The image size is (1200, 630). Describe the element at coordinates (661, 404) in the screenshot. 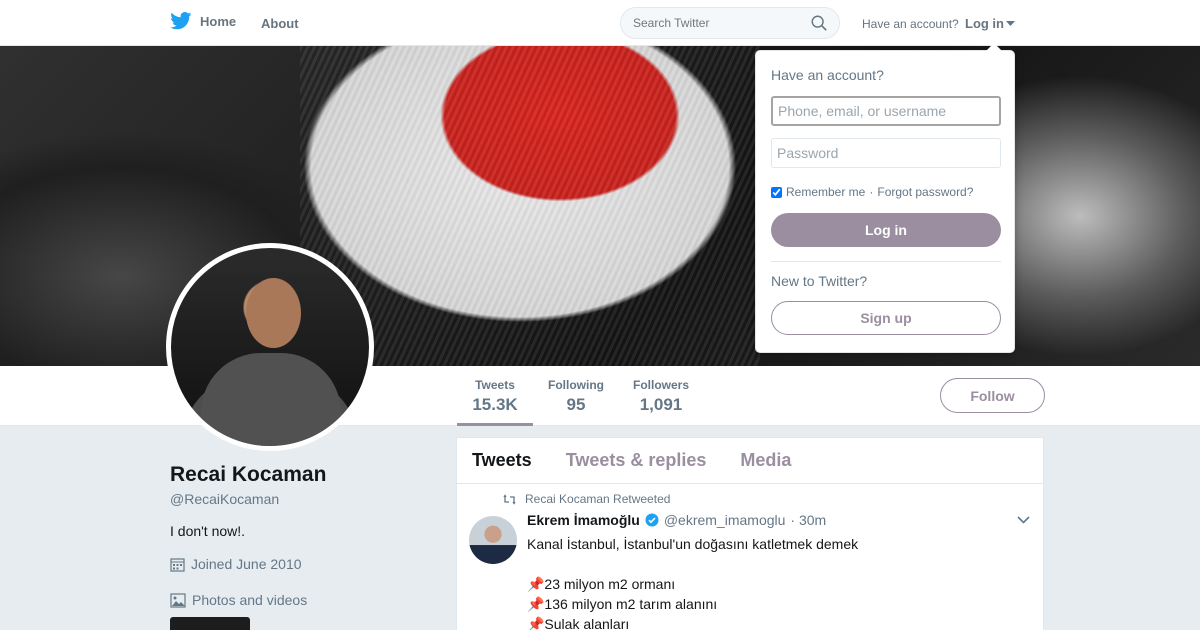

I see `stat-followers-value: 1,091` at that location.